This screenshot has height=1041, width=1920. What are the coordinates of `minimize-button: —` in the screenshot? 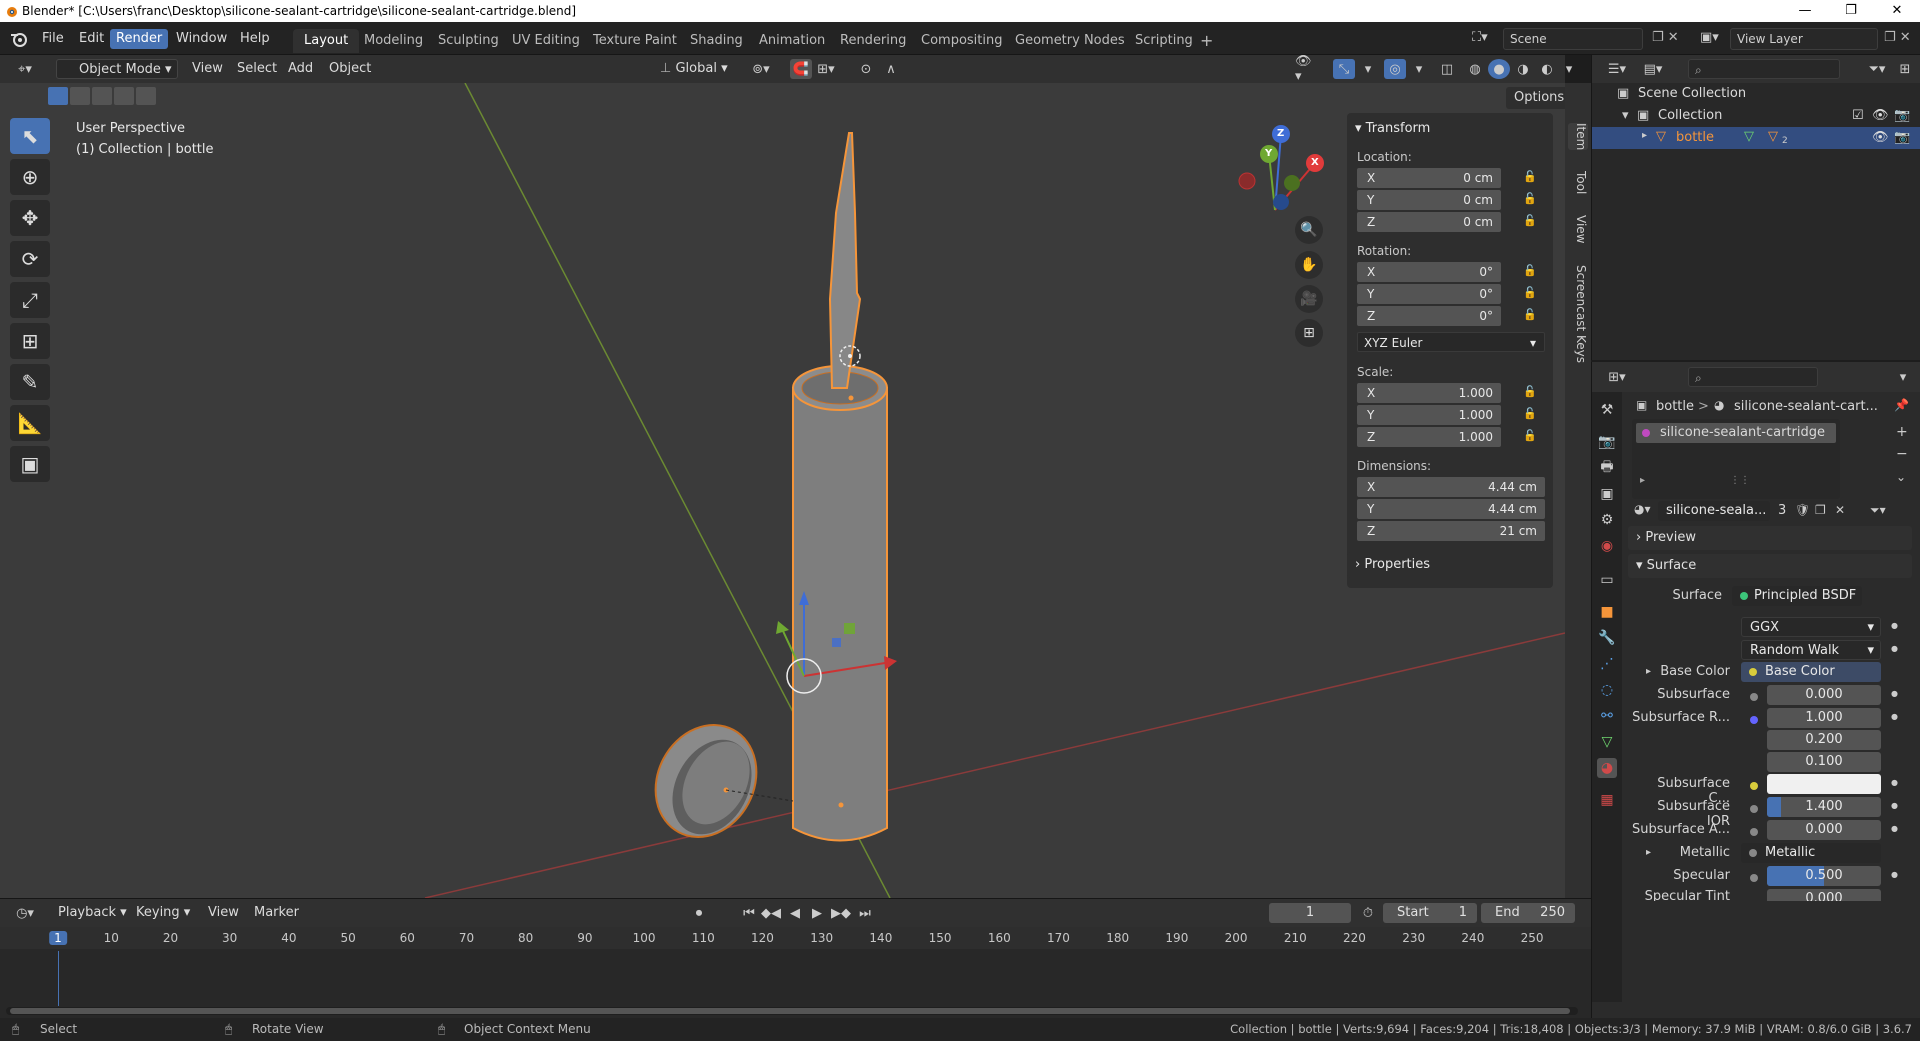 It's located at (1805, 11).